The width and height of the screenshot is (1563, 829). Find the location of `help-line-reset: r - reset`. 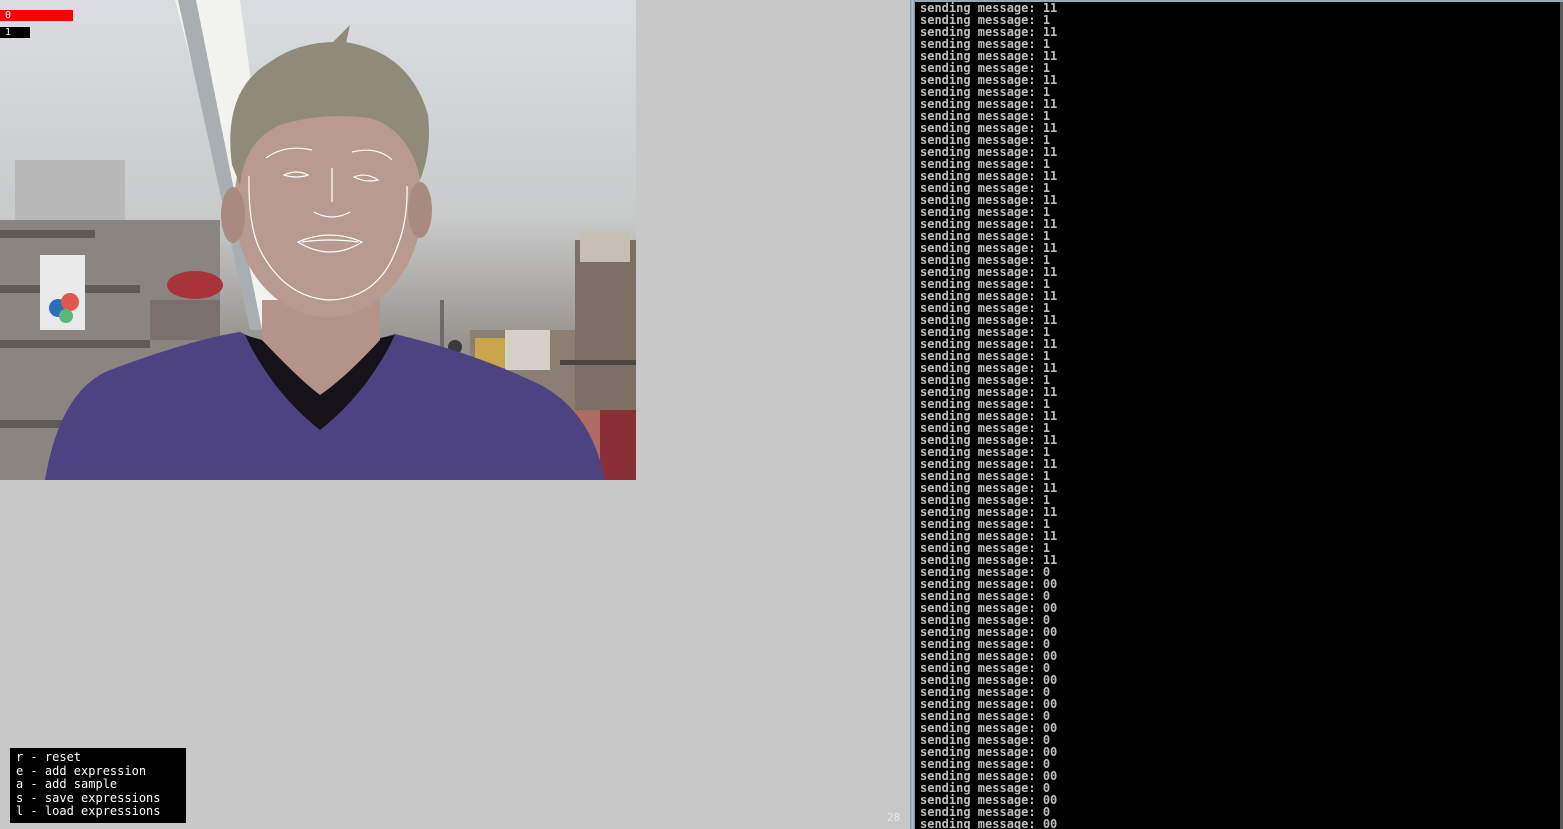

help-line-reset: r - reset is located at coordinates (49, 757).